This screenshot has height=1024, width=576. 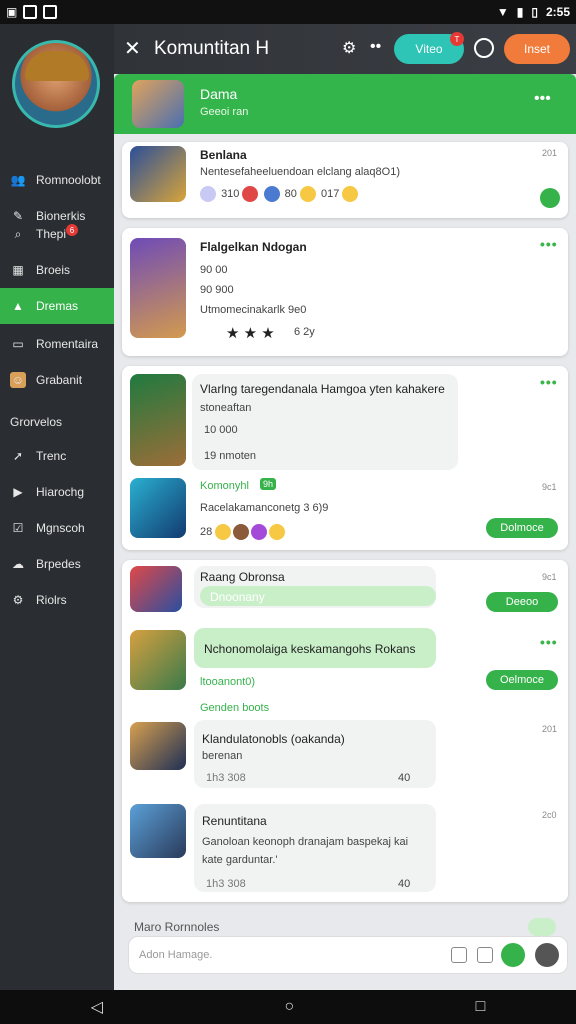 What do you see at coordinates (97, 1007) in the screenshot?
I see `back-icon: ◁` at bounding box center [97, 1007].